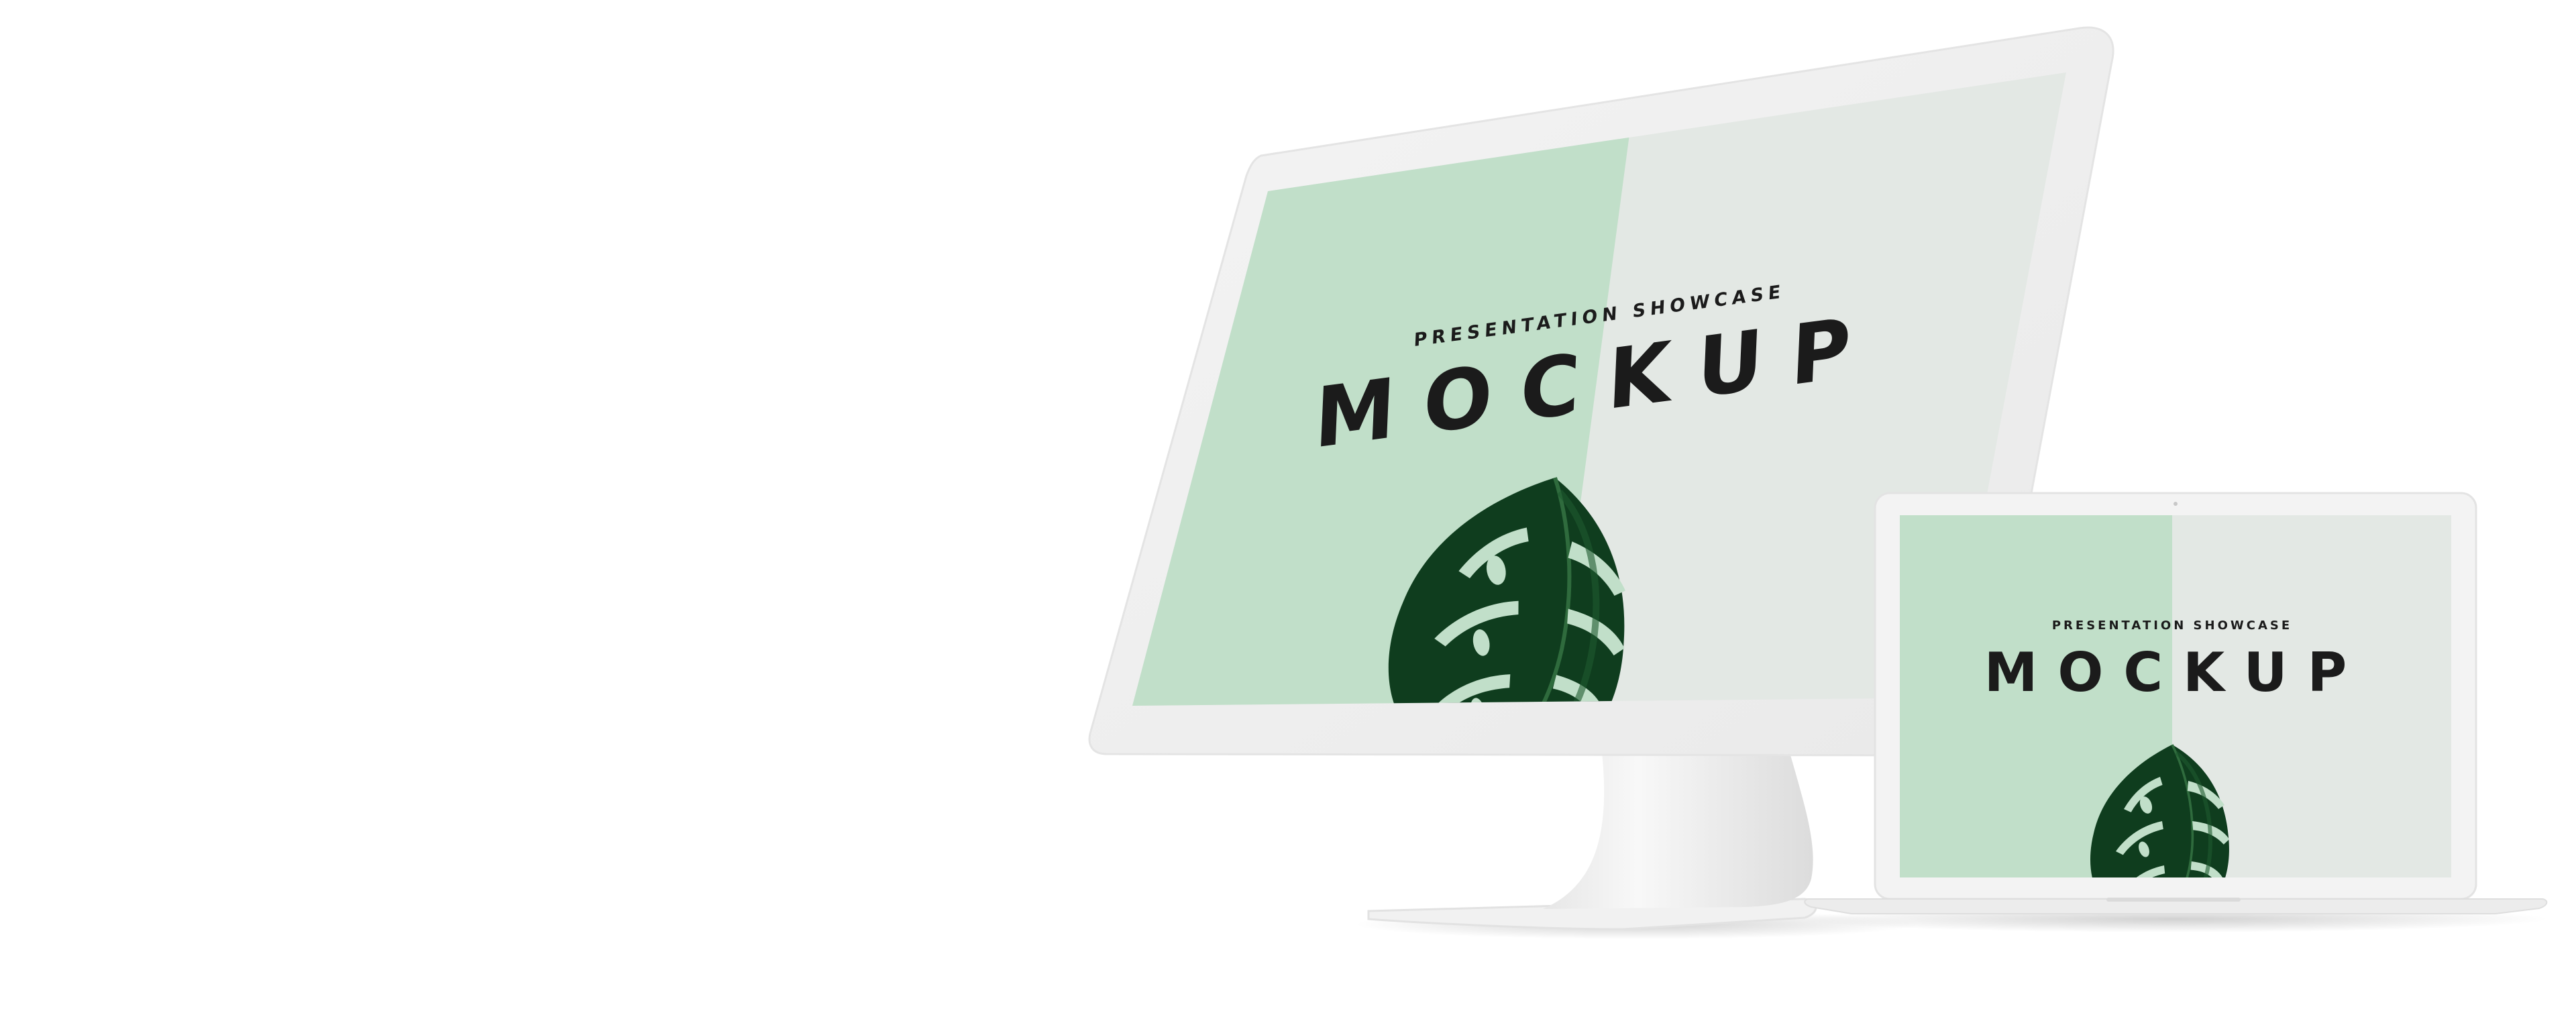 This screenshot has width=2576, height=1013. What do you see at coordinates (2172, 626) in the screenshot?
I see `laptop-kicker-text: PRESENTATION SHOWCASE` at bounding box center [2172, 626].